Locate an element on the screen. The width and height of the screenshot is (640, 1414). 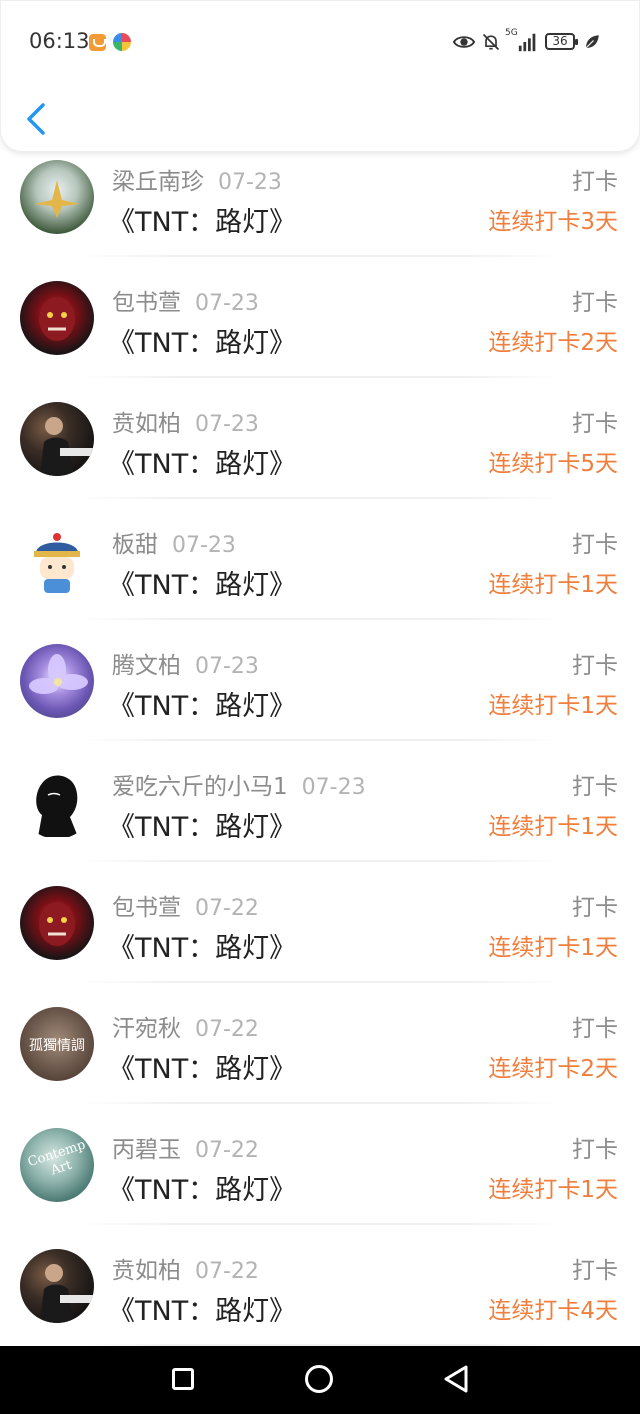
user-name: 汗宛秋 07-22 is located at coordinates (185, 1026).